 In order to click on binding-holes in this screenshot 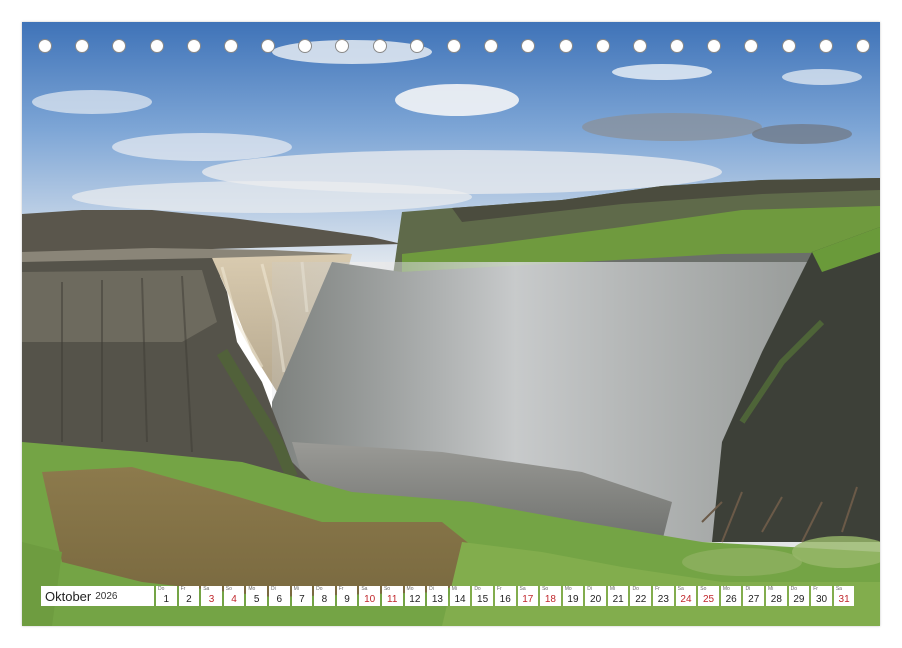, I will do `click(451, 48)`.